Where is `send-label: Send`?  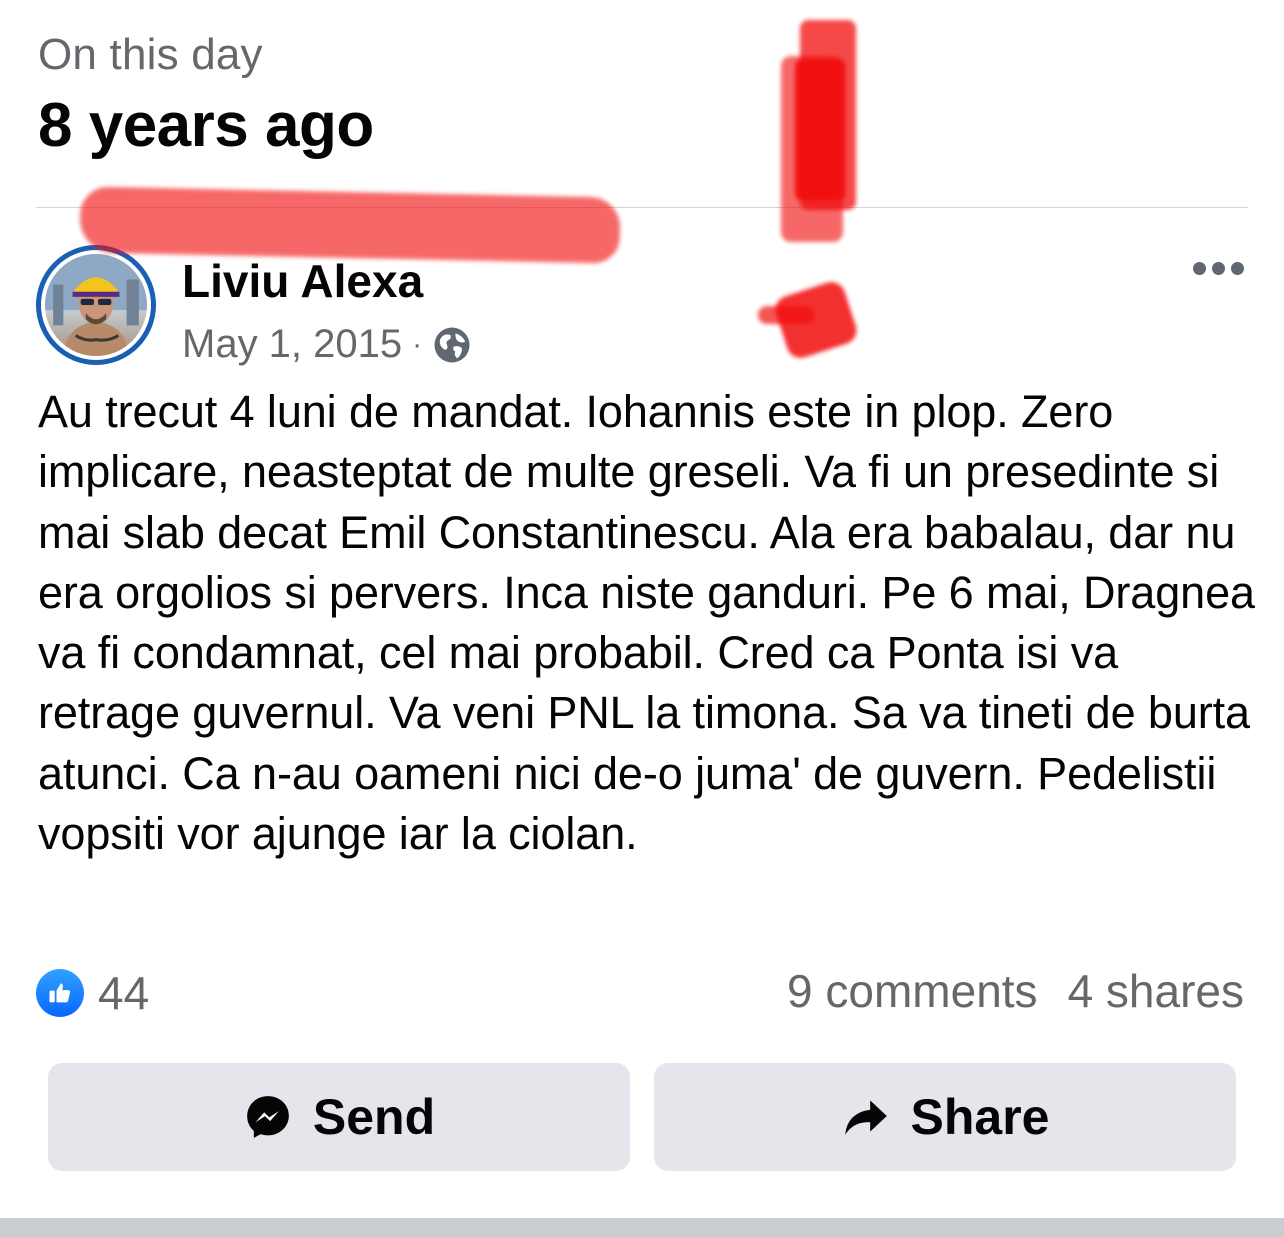
send-label: Send is located at coordinates (374, 1117).